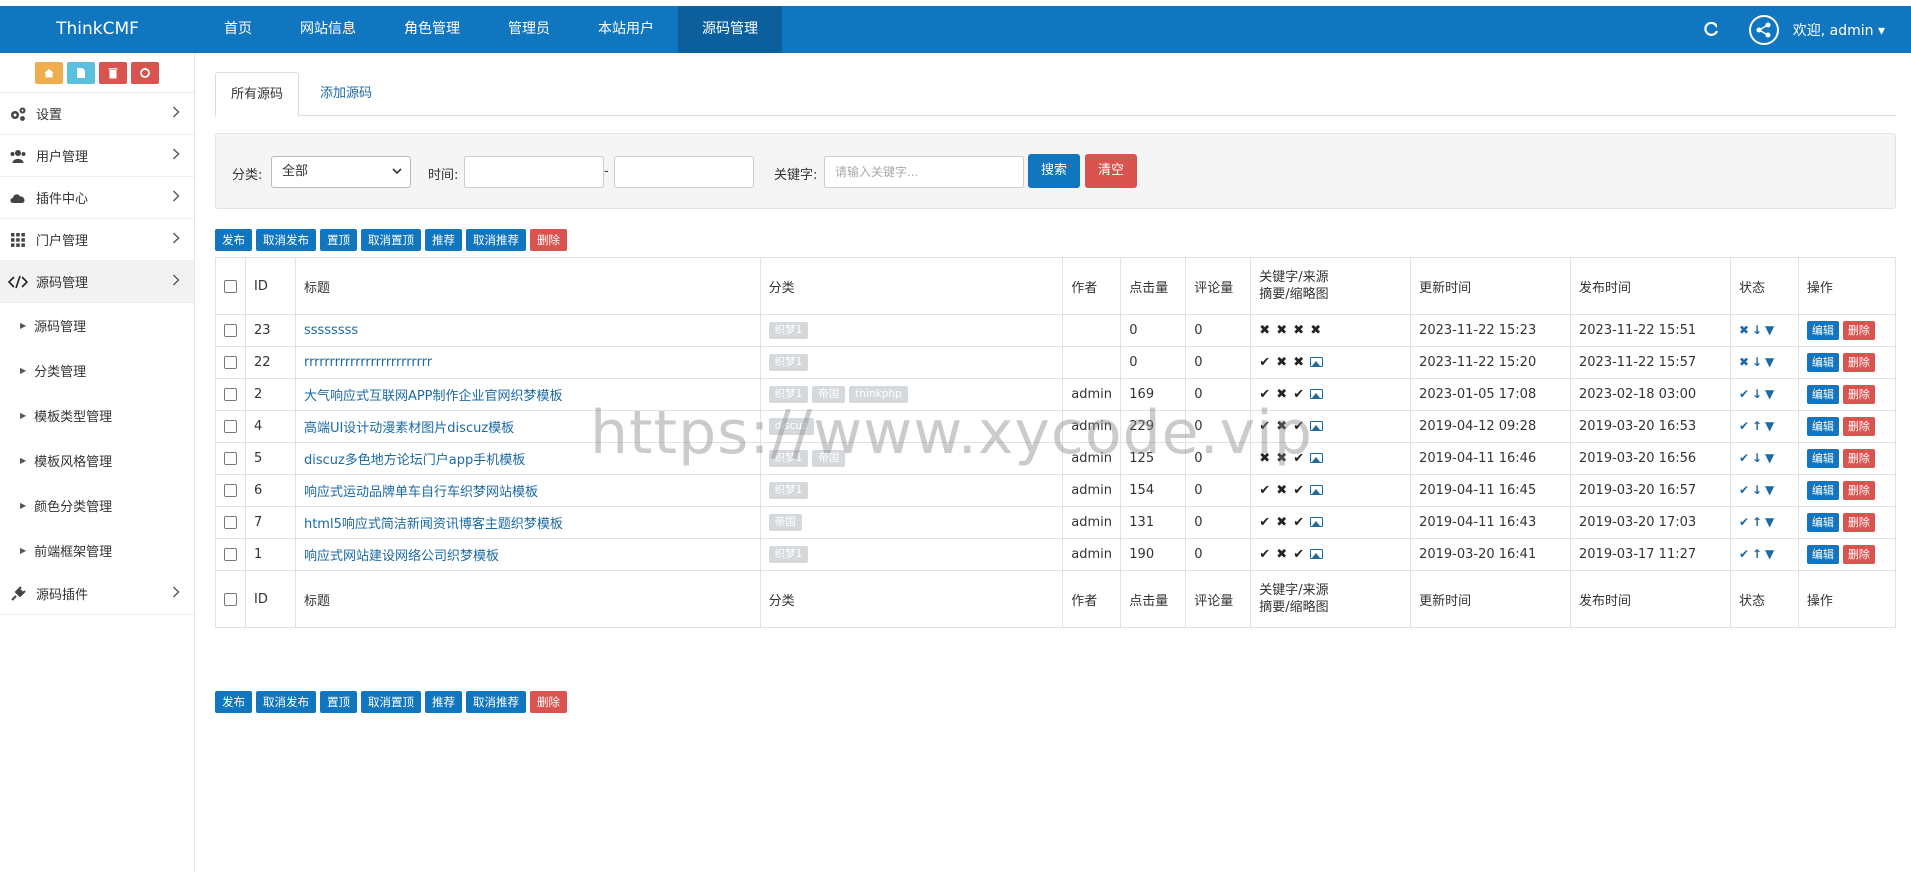 Image resolution: width=1911 pixels, height=872 pixels. I want to click on submenu-color-category: ▶ 颜色分类管理, so click(97, 505).